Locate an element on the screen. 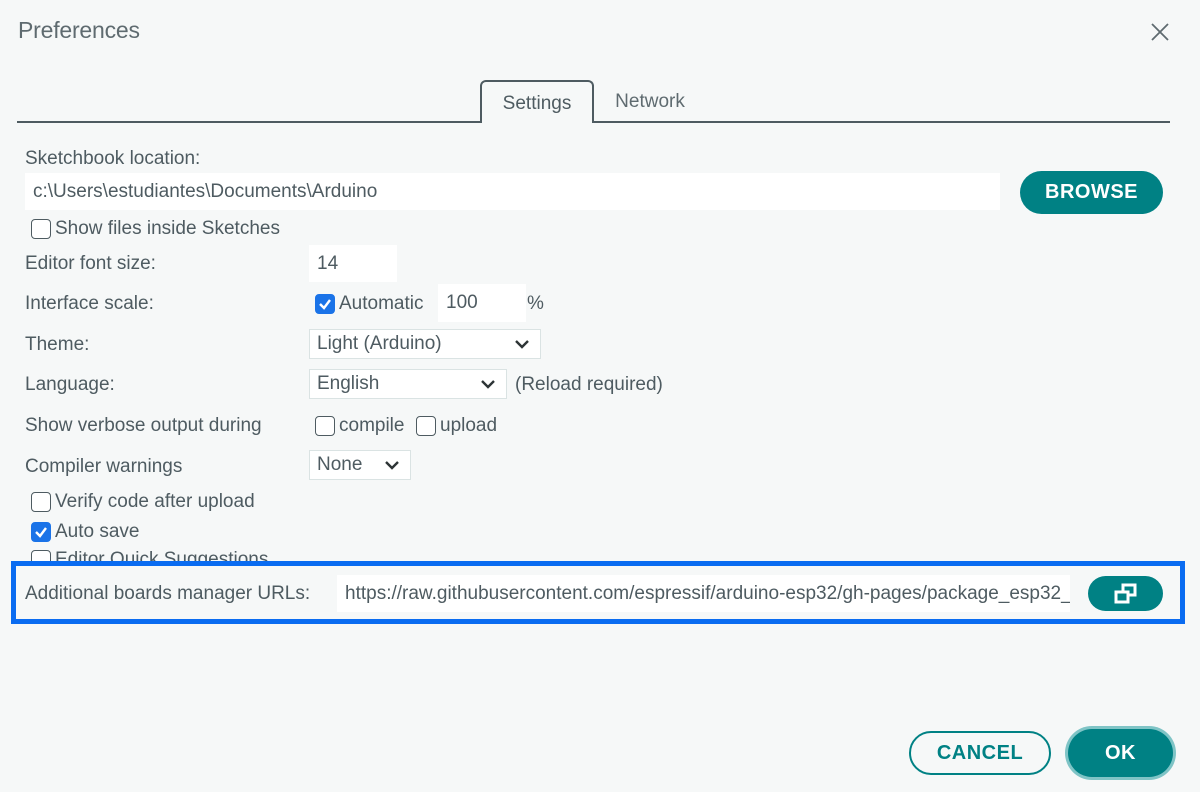  interface-scale-input: 100 is located at coordinates (482, 303).